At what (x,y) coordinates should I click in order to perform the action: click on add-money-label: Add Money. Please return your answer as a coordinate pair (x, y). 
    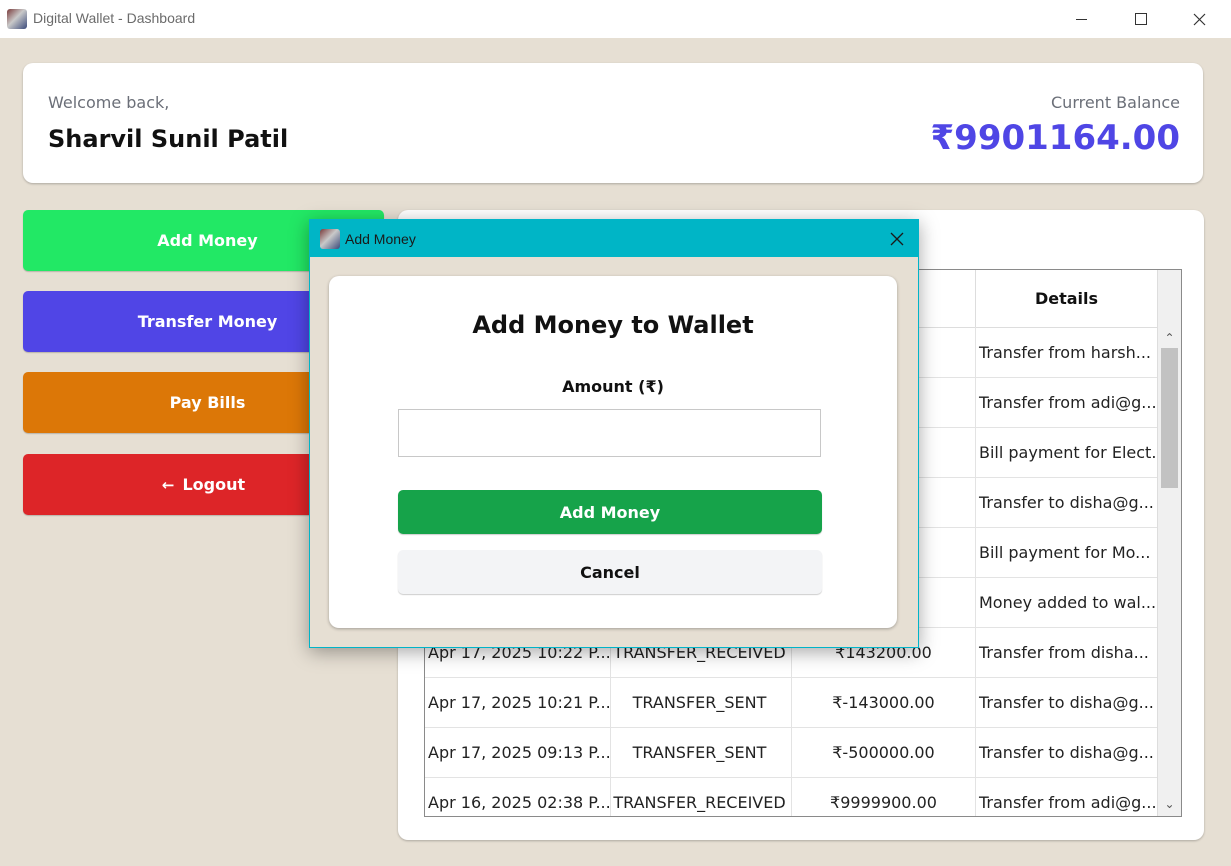
    Looking at the image, I should click on (207, 240).